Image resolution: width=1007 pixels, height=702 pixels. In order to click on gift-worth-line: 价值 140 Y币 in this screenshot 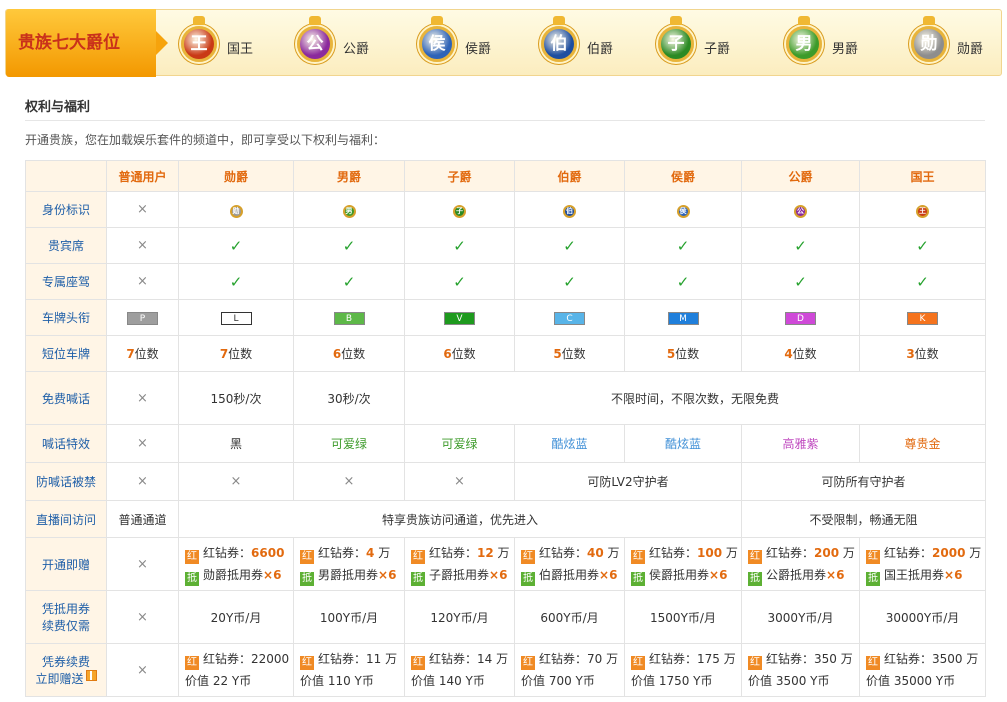, I will do `click(448, 681)`.